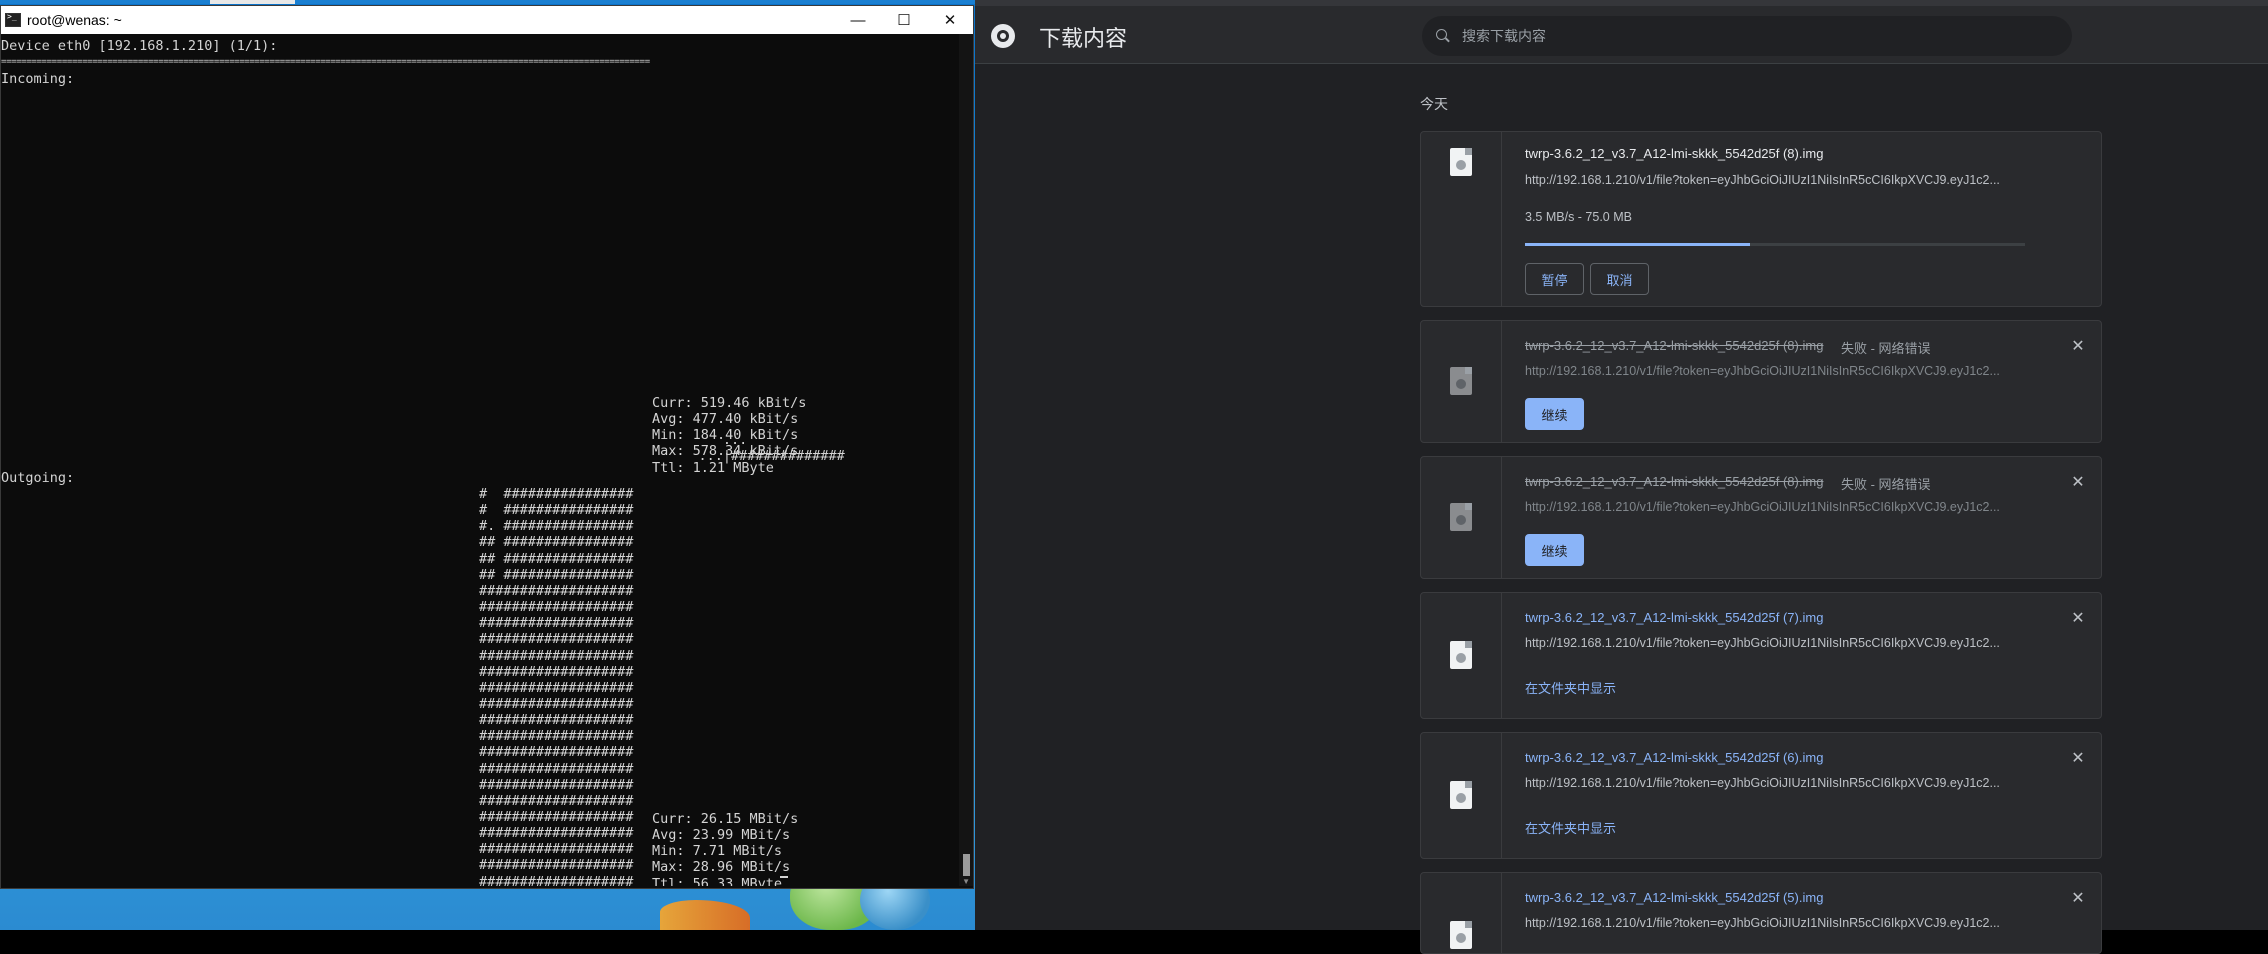 This screenshot has width=2268, height=954. Describe the element at coordinates (717, 851) in the screenshot. I see `outgoing-stat: Min: 7.71 MBit/s` at that location.